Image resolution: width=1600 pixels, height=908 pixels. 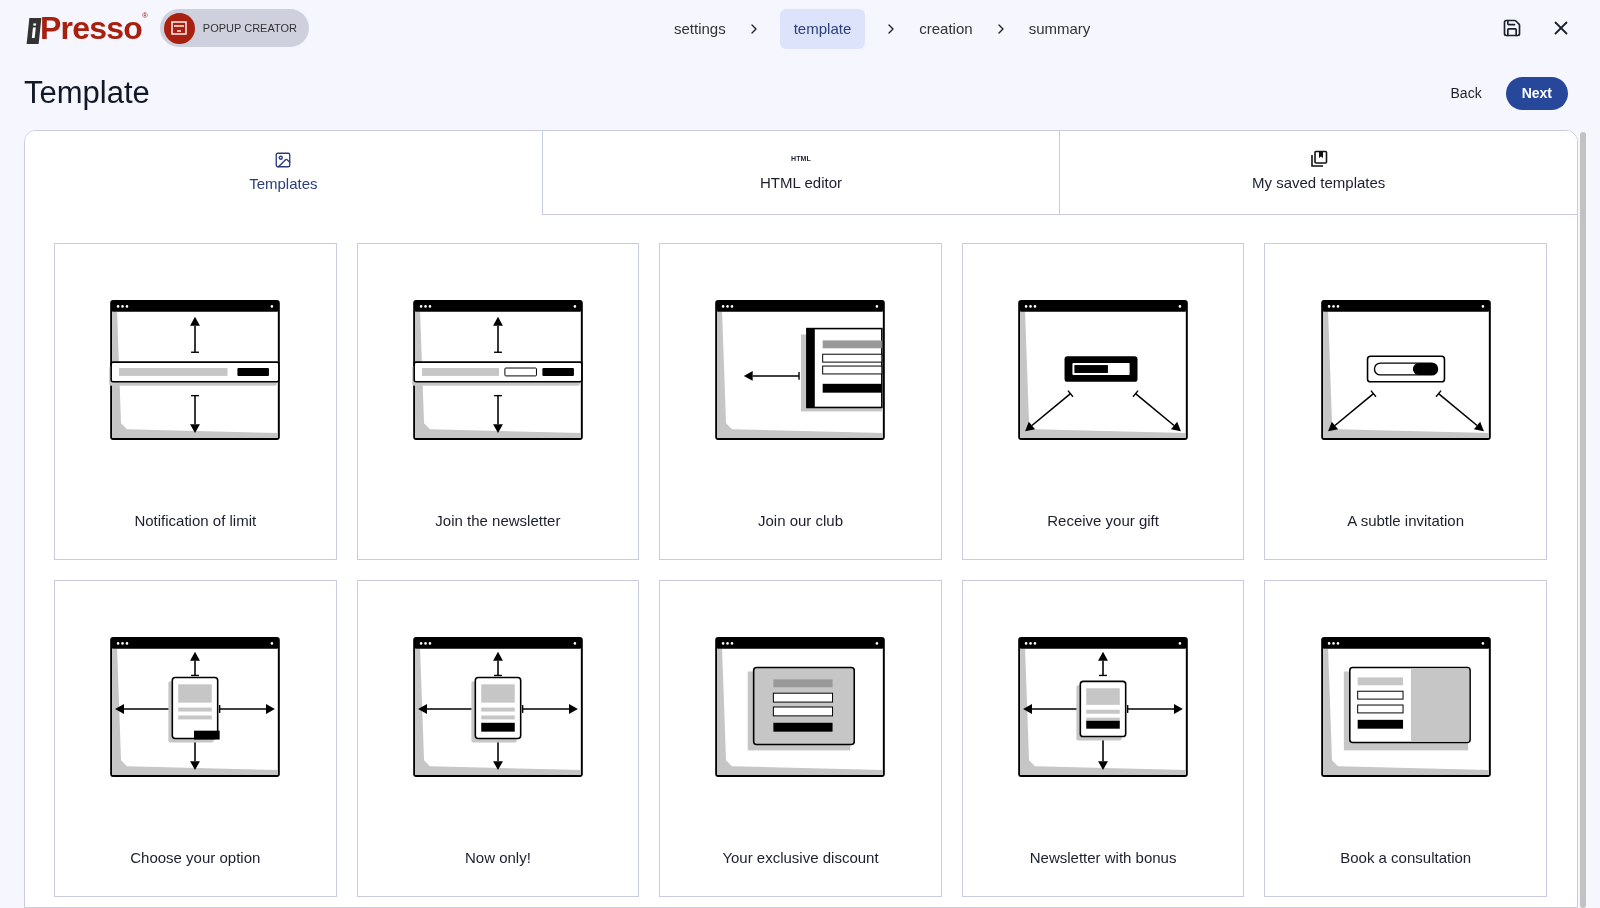 What do you see at coordinates (249, 28) in the screenshot?
I see `module-name: POPUP CREATOR` at bounding box center [249, 28].